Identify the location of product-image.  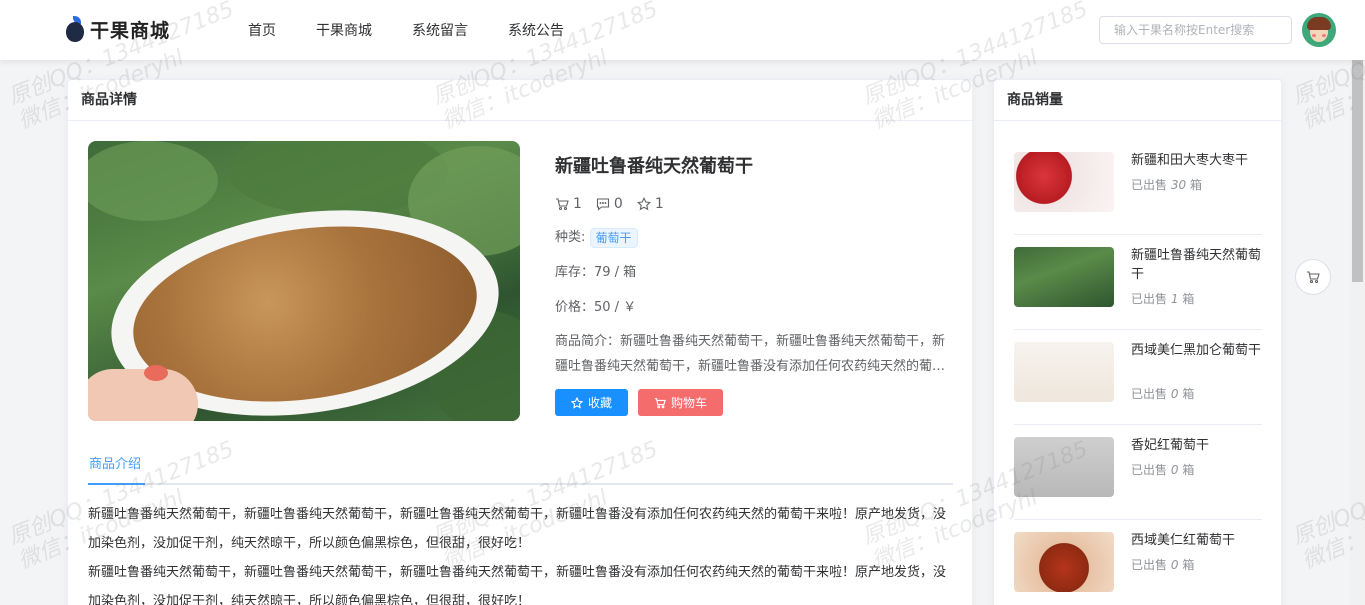
(304, 281).